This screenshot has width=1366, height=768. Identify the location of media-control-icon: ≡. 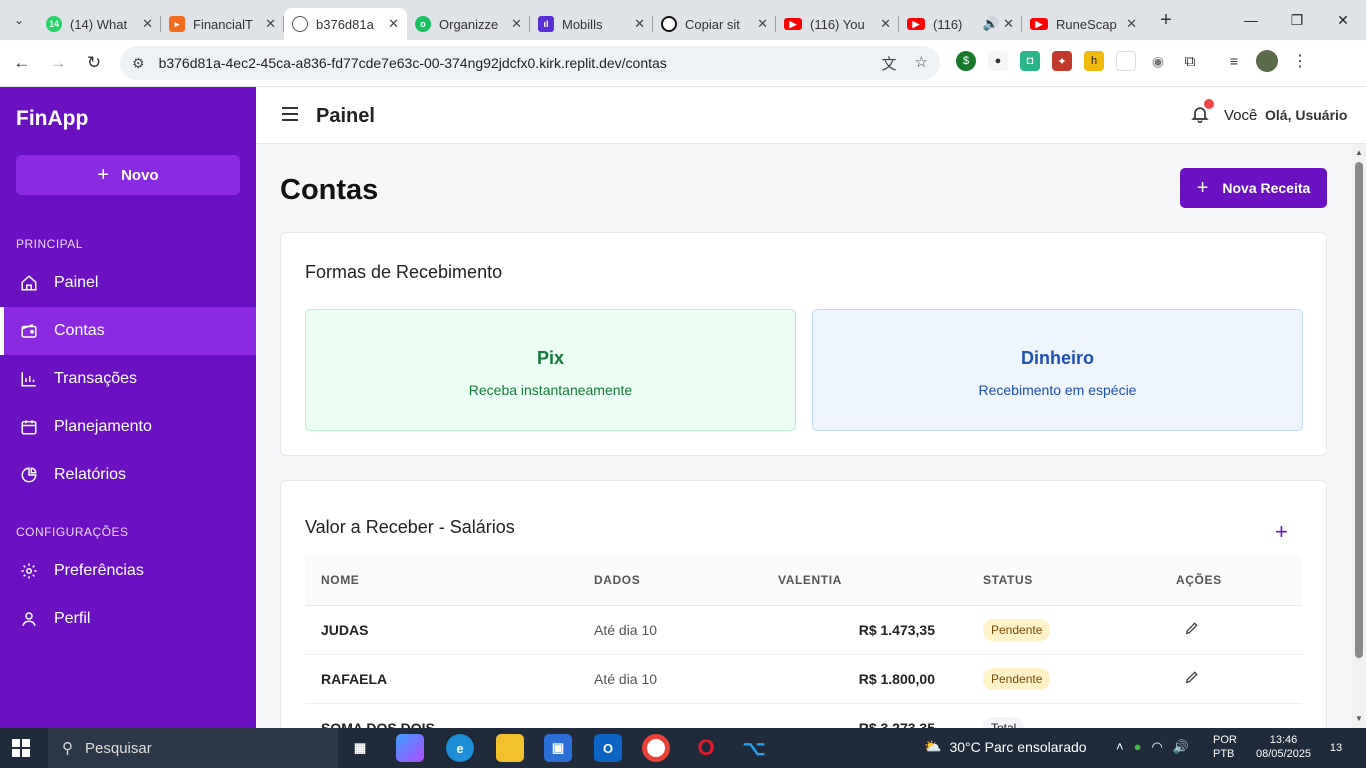
(1234, 61).